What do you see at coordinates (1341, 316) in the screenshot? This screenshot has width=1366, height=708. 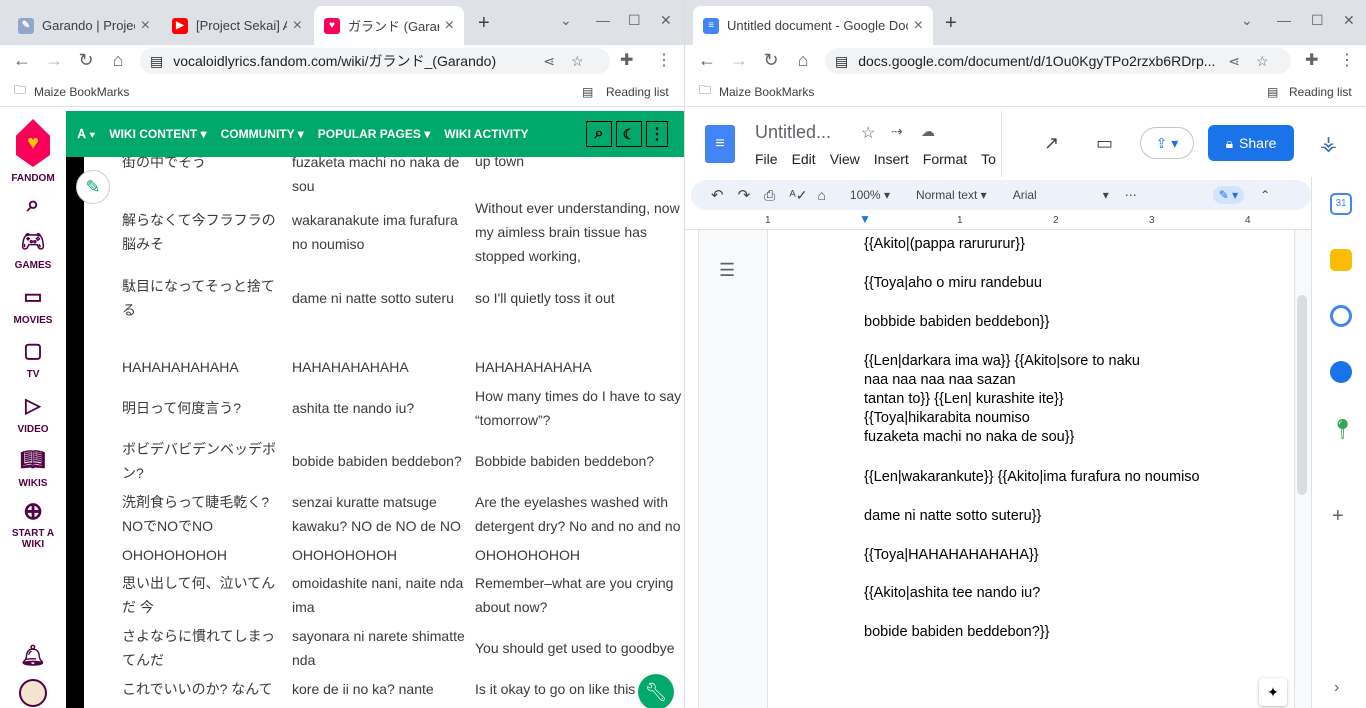 I see `tasks-icon` at bounding box center [1341, 316].